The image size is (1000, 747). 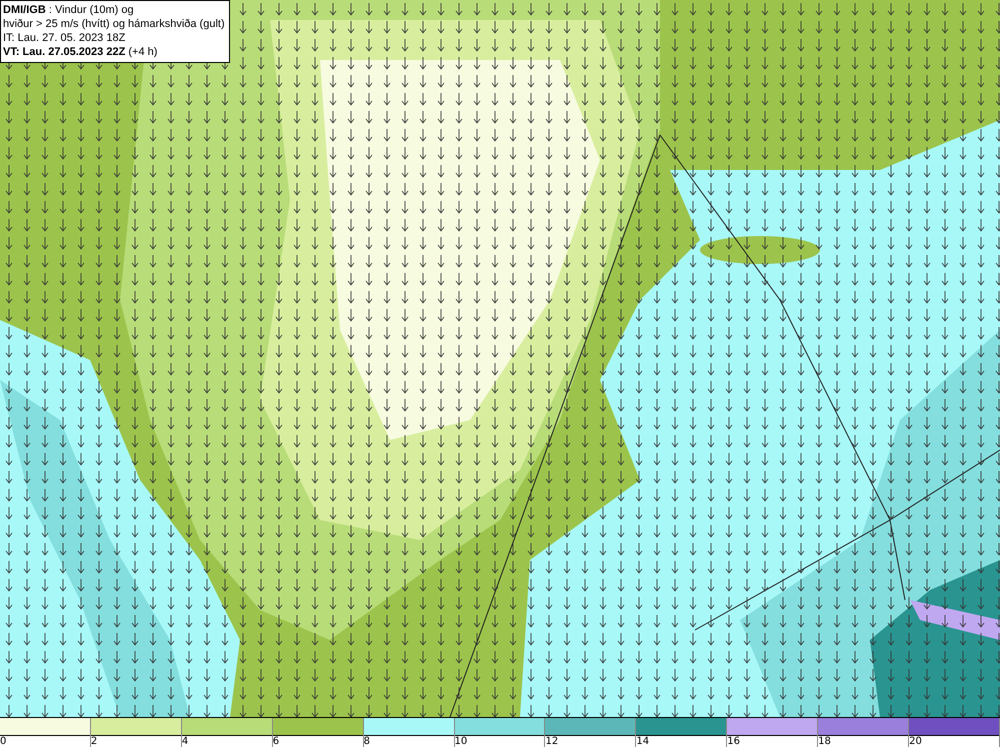 What do you see at coordinates (80, 52) in the screenshot?
I see `info-text: VT: Lau. 27.05.2023 22Z (+4 h)` at bounding box center [80, 52].